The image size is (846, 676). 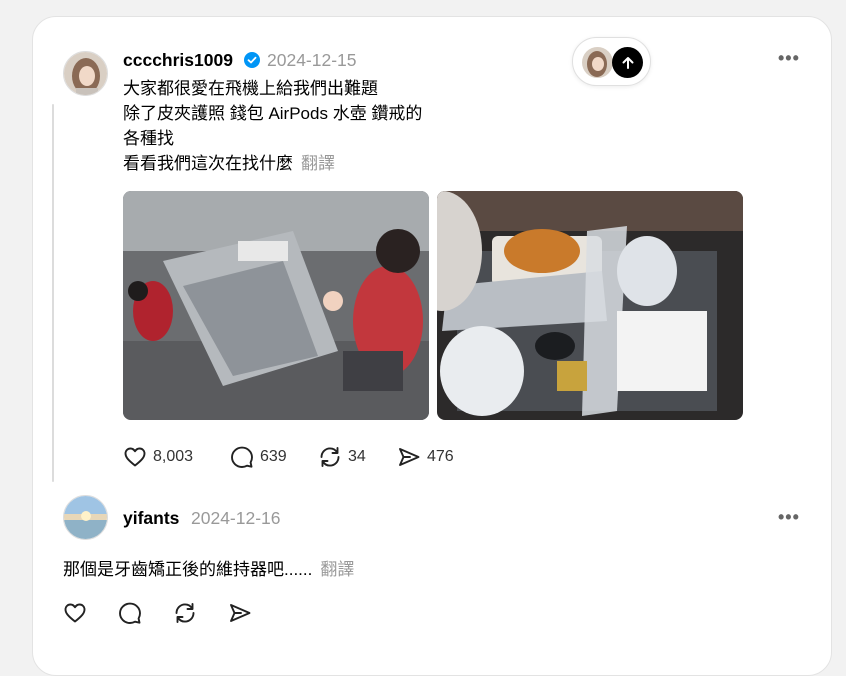 I want to click on reply-like-button, so click(x=75, y=613).